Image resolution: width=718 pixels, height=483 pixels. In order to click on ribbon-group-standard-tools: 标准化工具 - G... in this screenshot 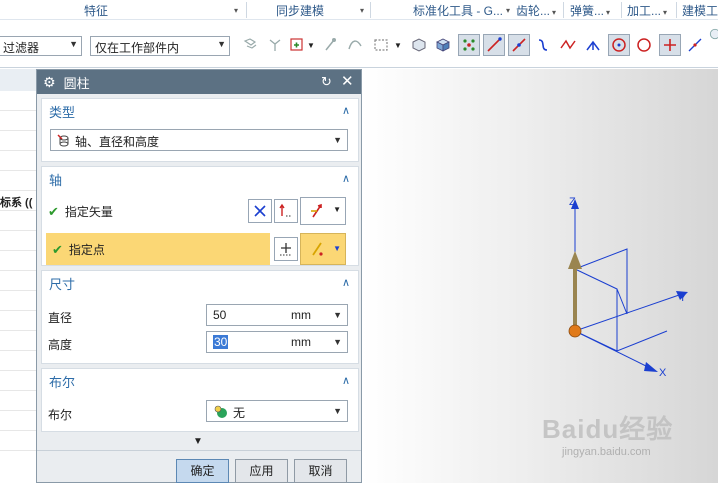, I will do `click(460, 10)`.